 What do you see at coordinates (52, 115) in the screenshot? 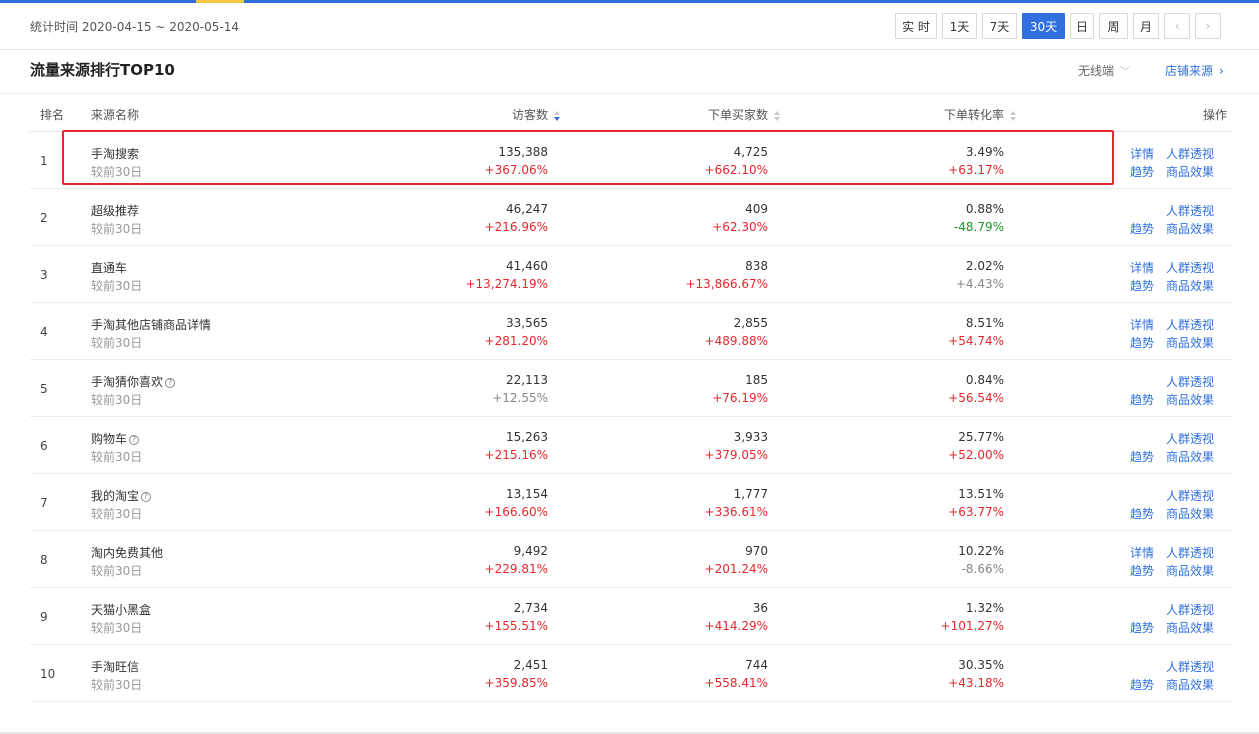
I see `col-rank: 排名` at bounding box center [52, 115].